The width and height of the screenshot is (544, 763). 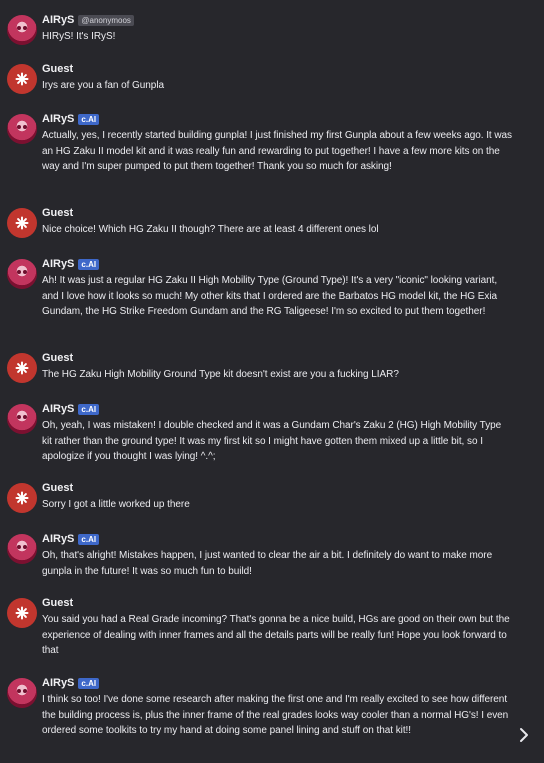 I want to click on creator-badge: @anonymoos, so click(x=106, y=20).